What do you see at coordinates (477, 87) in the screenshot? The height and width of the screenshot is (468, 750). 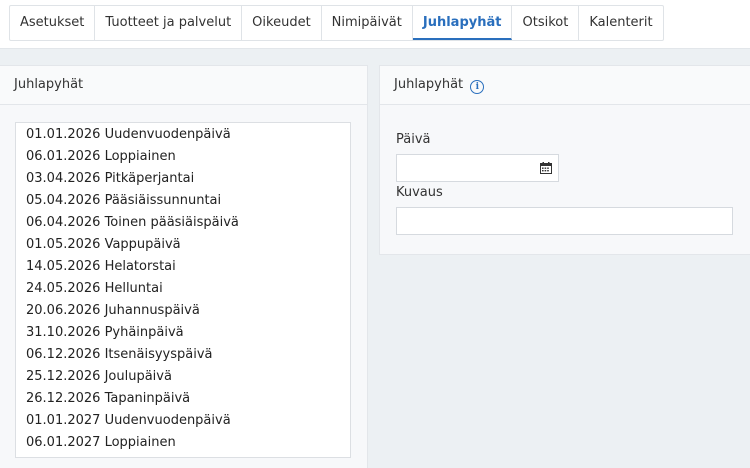 I see `info-circle-icon: i` at bounding box center [477, 87].